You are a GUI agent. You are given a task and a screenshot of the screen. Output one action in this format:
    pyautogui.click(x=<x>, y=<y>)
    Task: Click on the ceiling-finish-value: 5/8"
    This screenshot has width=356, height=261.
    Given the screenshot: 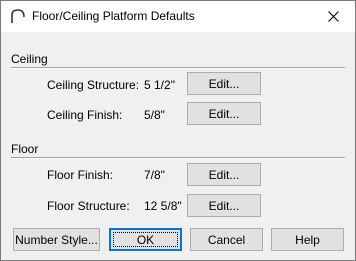 What is the action you would take?
    pyautogui.click(x=154, y=115)
    